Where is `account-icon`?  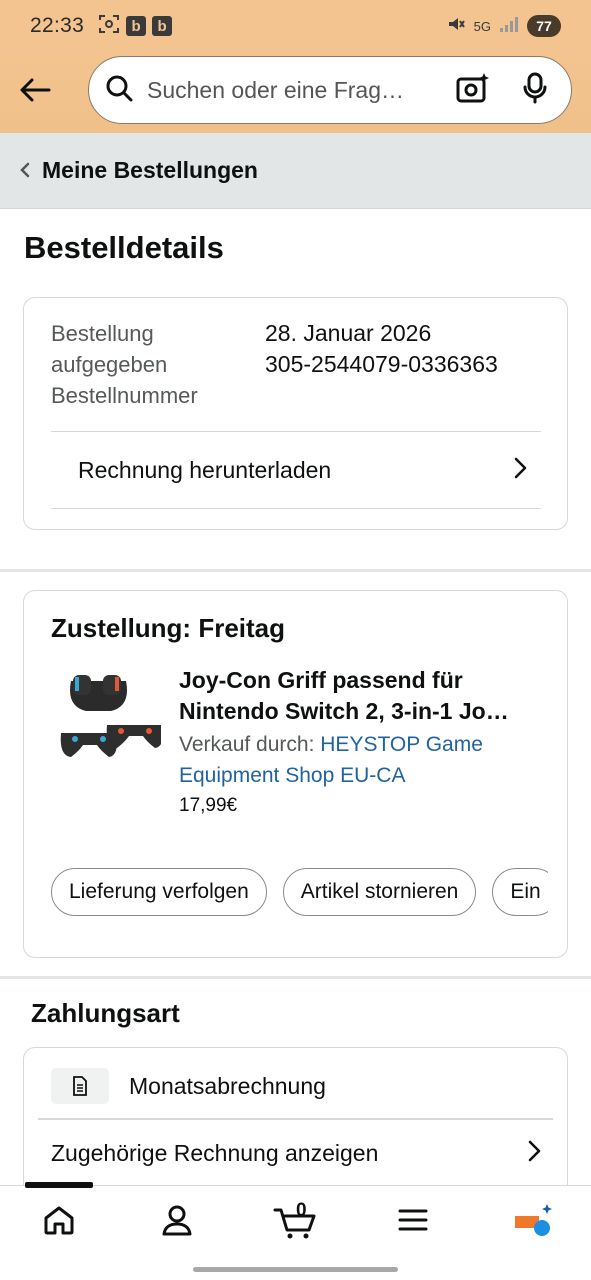
account-icon is located at coordinates (177, 1222).